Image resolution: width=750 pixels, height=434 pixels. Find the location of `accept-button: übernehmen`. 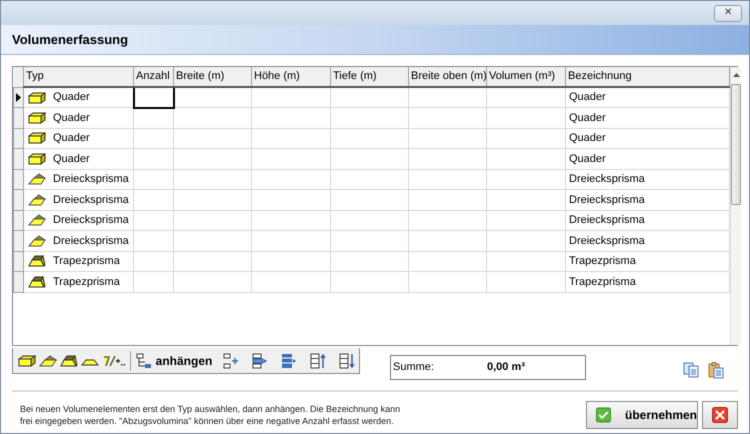

accept-button: übernehmen is located at coordinates (642, 415).